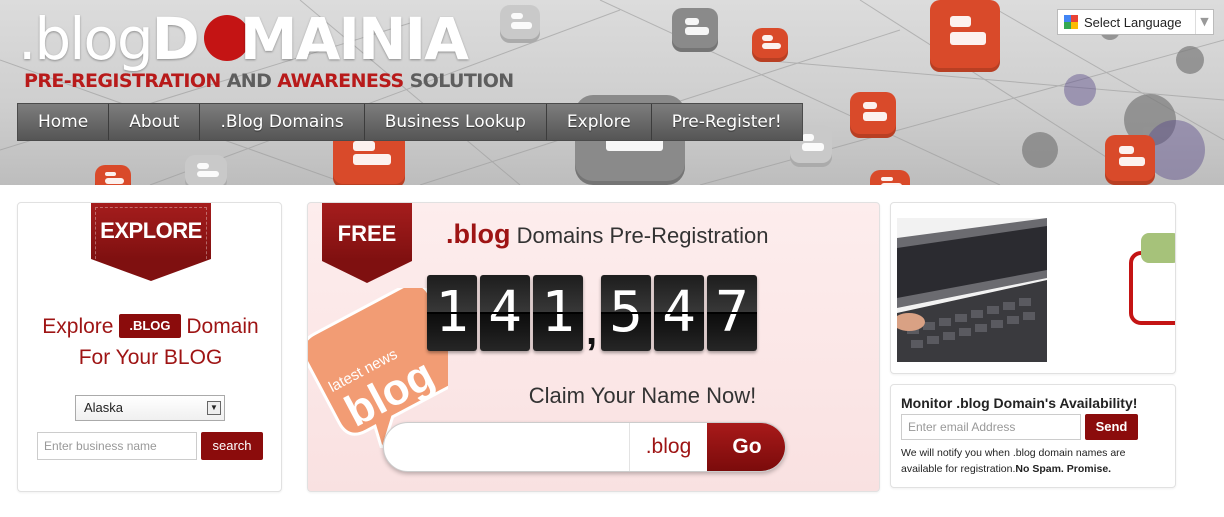 The image size is (1224, 517). Describe the element at coordinates (1019, 403) in the screenshot. I see `monitor-title: Monitor .blog Domain's Availability!` at that location.